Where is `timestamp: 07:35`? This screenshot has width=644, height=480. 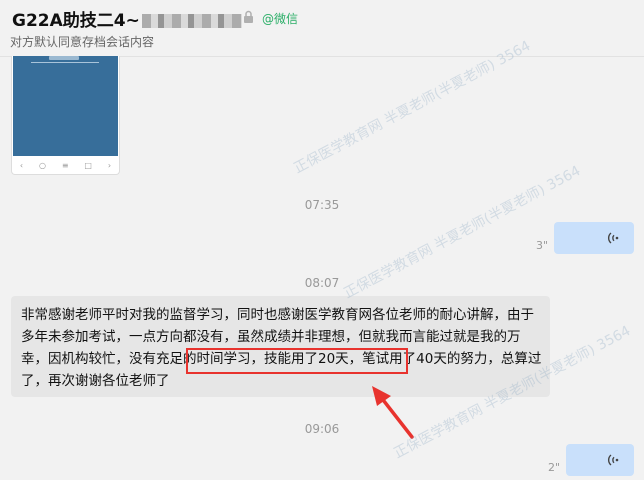 timestamp: 07:35 is located at coordinates (322, 205).